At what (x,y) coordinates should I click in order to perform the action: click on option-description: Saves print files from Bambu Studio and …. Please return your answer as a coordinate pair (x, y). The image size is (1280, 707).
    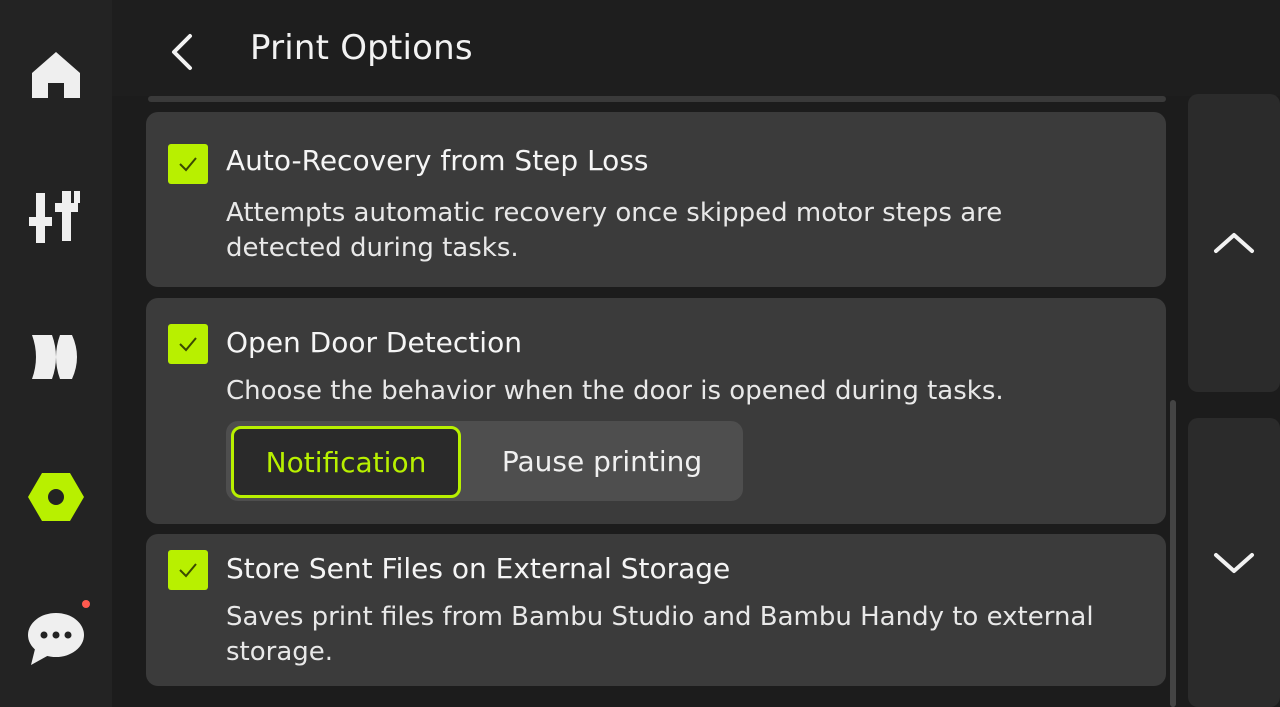
    Looking at the image, I should click on (660, 634).